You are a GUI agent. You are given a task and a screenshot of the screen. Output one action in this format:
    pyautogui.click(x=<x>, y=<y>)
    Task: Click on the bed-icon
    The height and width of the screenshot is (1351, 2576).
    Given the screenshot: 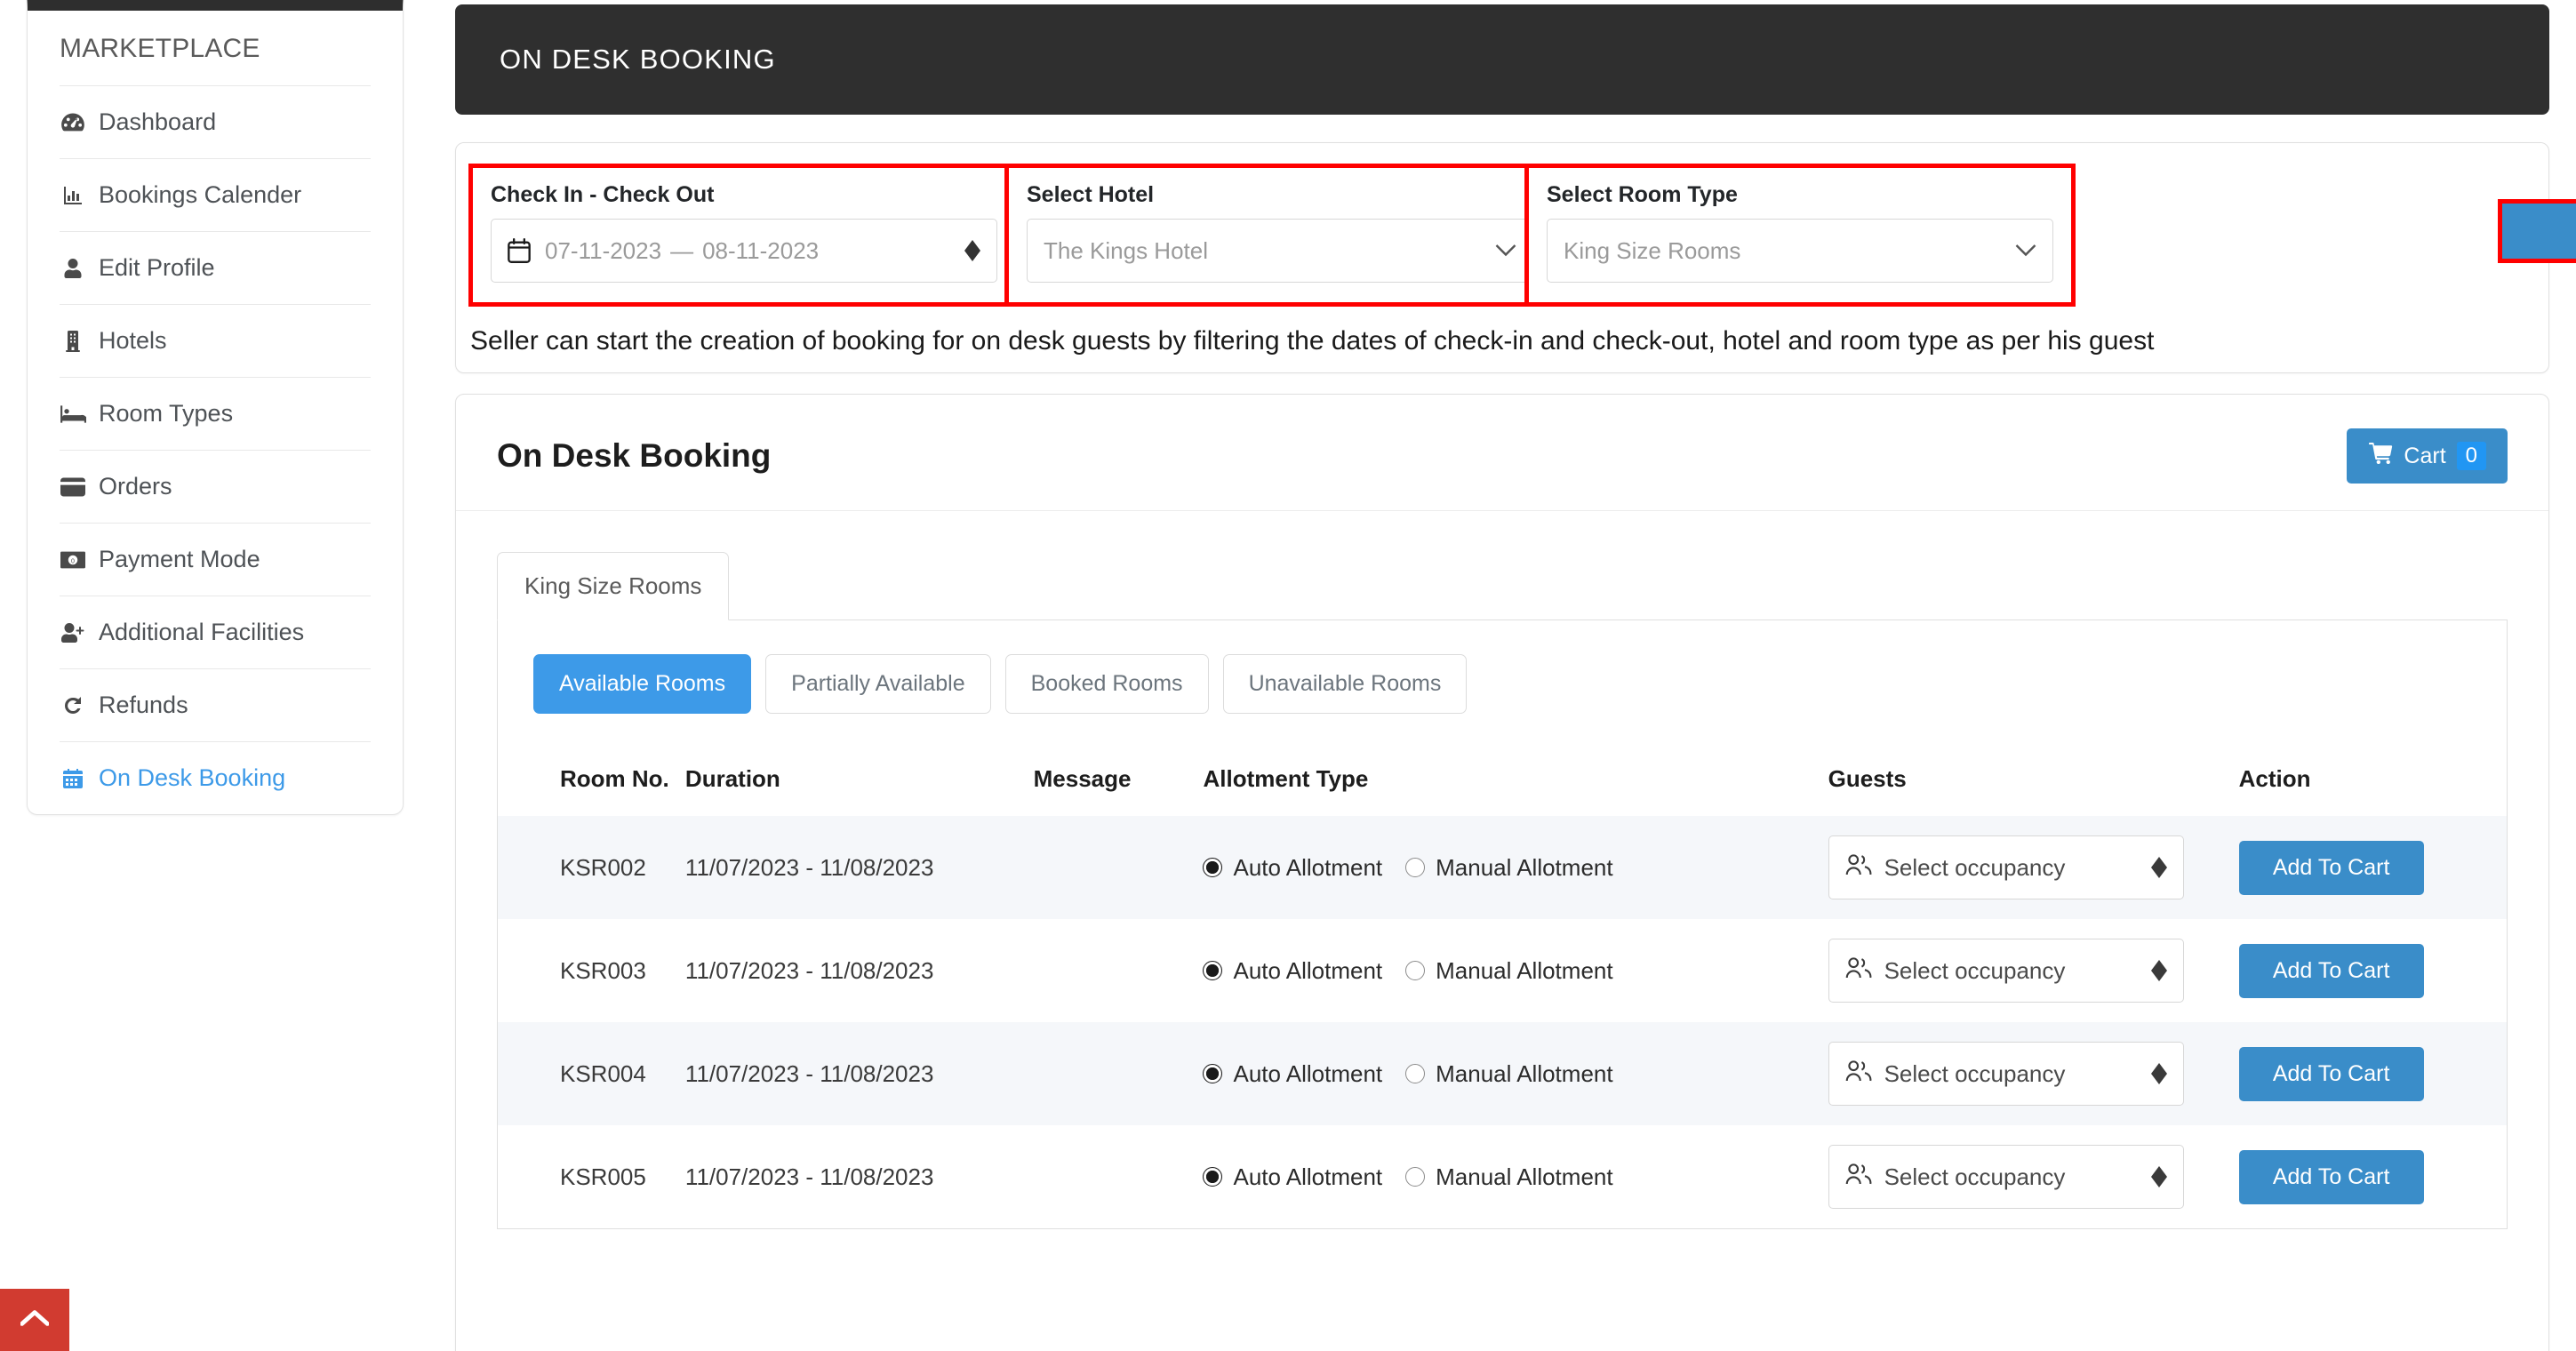 What is the action you would take?
    pyautogui.click(x=73, y=413)
    